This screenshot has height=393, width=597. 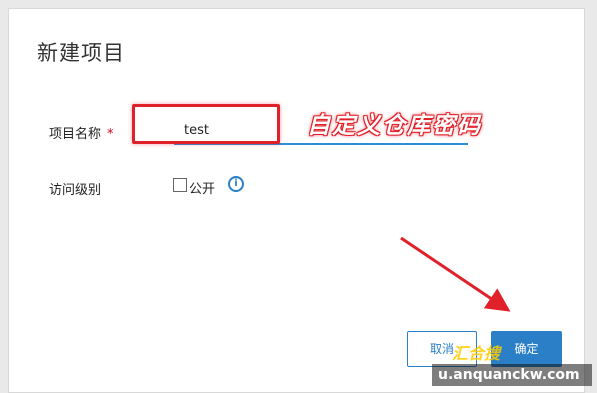 What do you see at coordinates (512, 375) in the screenshot?
I see `watermark-site: u.anquanckw.com` at bounding box center [512, 375].